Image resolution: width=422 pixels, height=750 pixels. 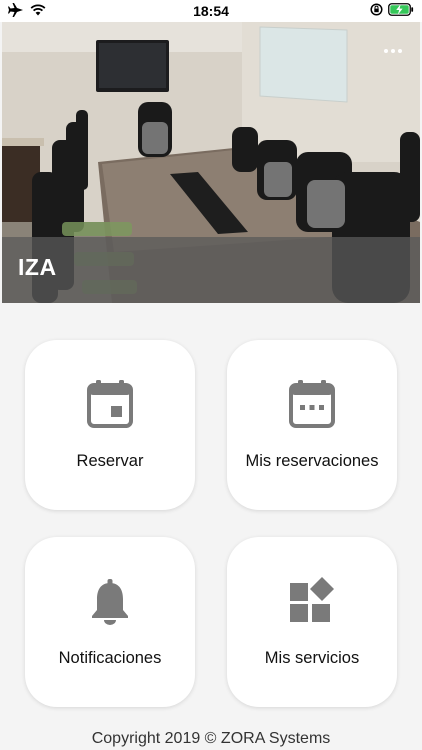 What do you see at coordinates (211, 738) in the screenshot?
I see `copyright-footer: Copyright 2019 © ZORA Systems` at bounding box center [211, 738].